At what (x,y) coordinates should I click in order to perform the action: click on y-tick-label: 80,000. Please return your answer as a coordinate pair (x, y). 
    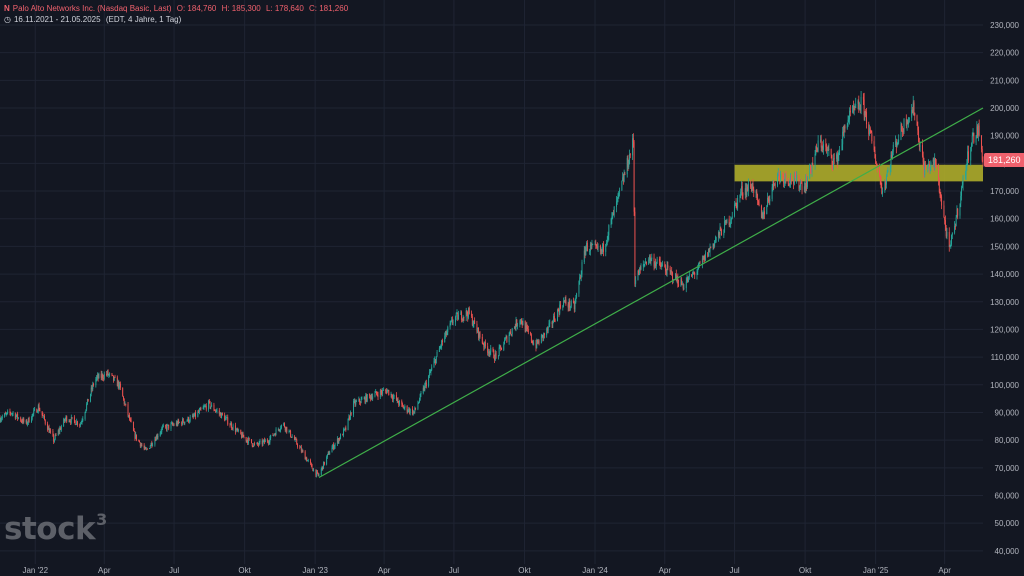
    Looking at the image, I should click on (1007, 440).